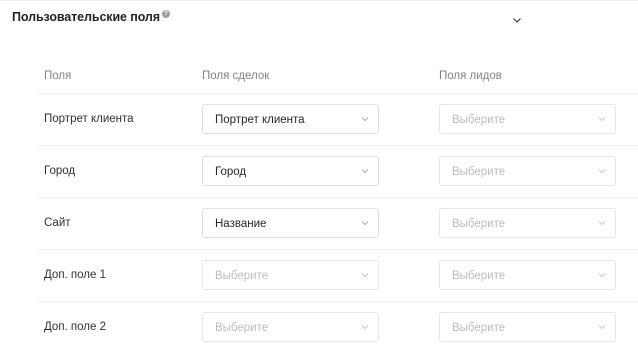 This screenshot has width=638, height=353. What do you see at coordinates (60, 171) in the screenshot?
I see `field-label: Город` at bounding box center [60, 171].